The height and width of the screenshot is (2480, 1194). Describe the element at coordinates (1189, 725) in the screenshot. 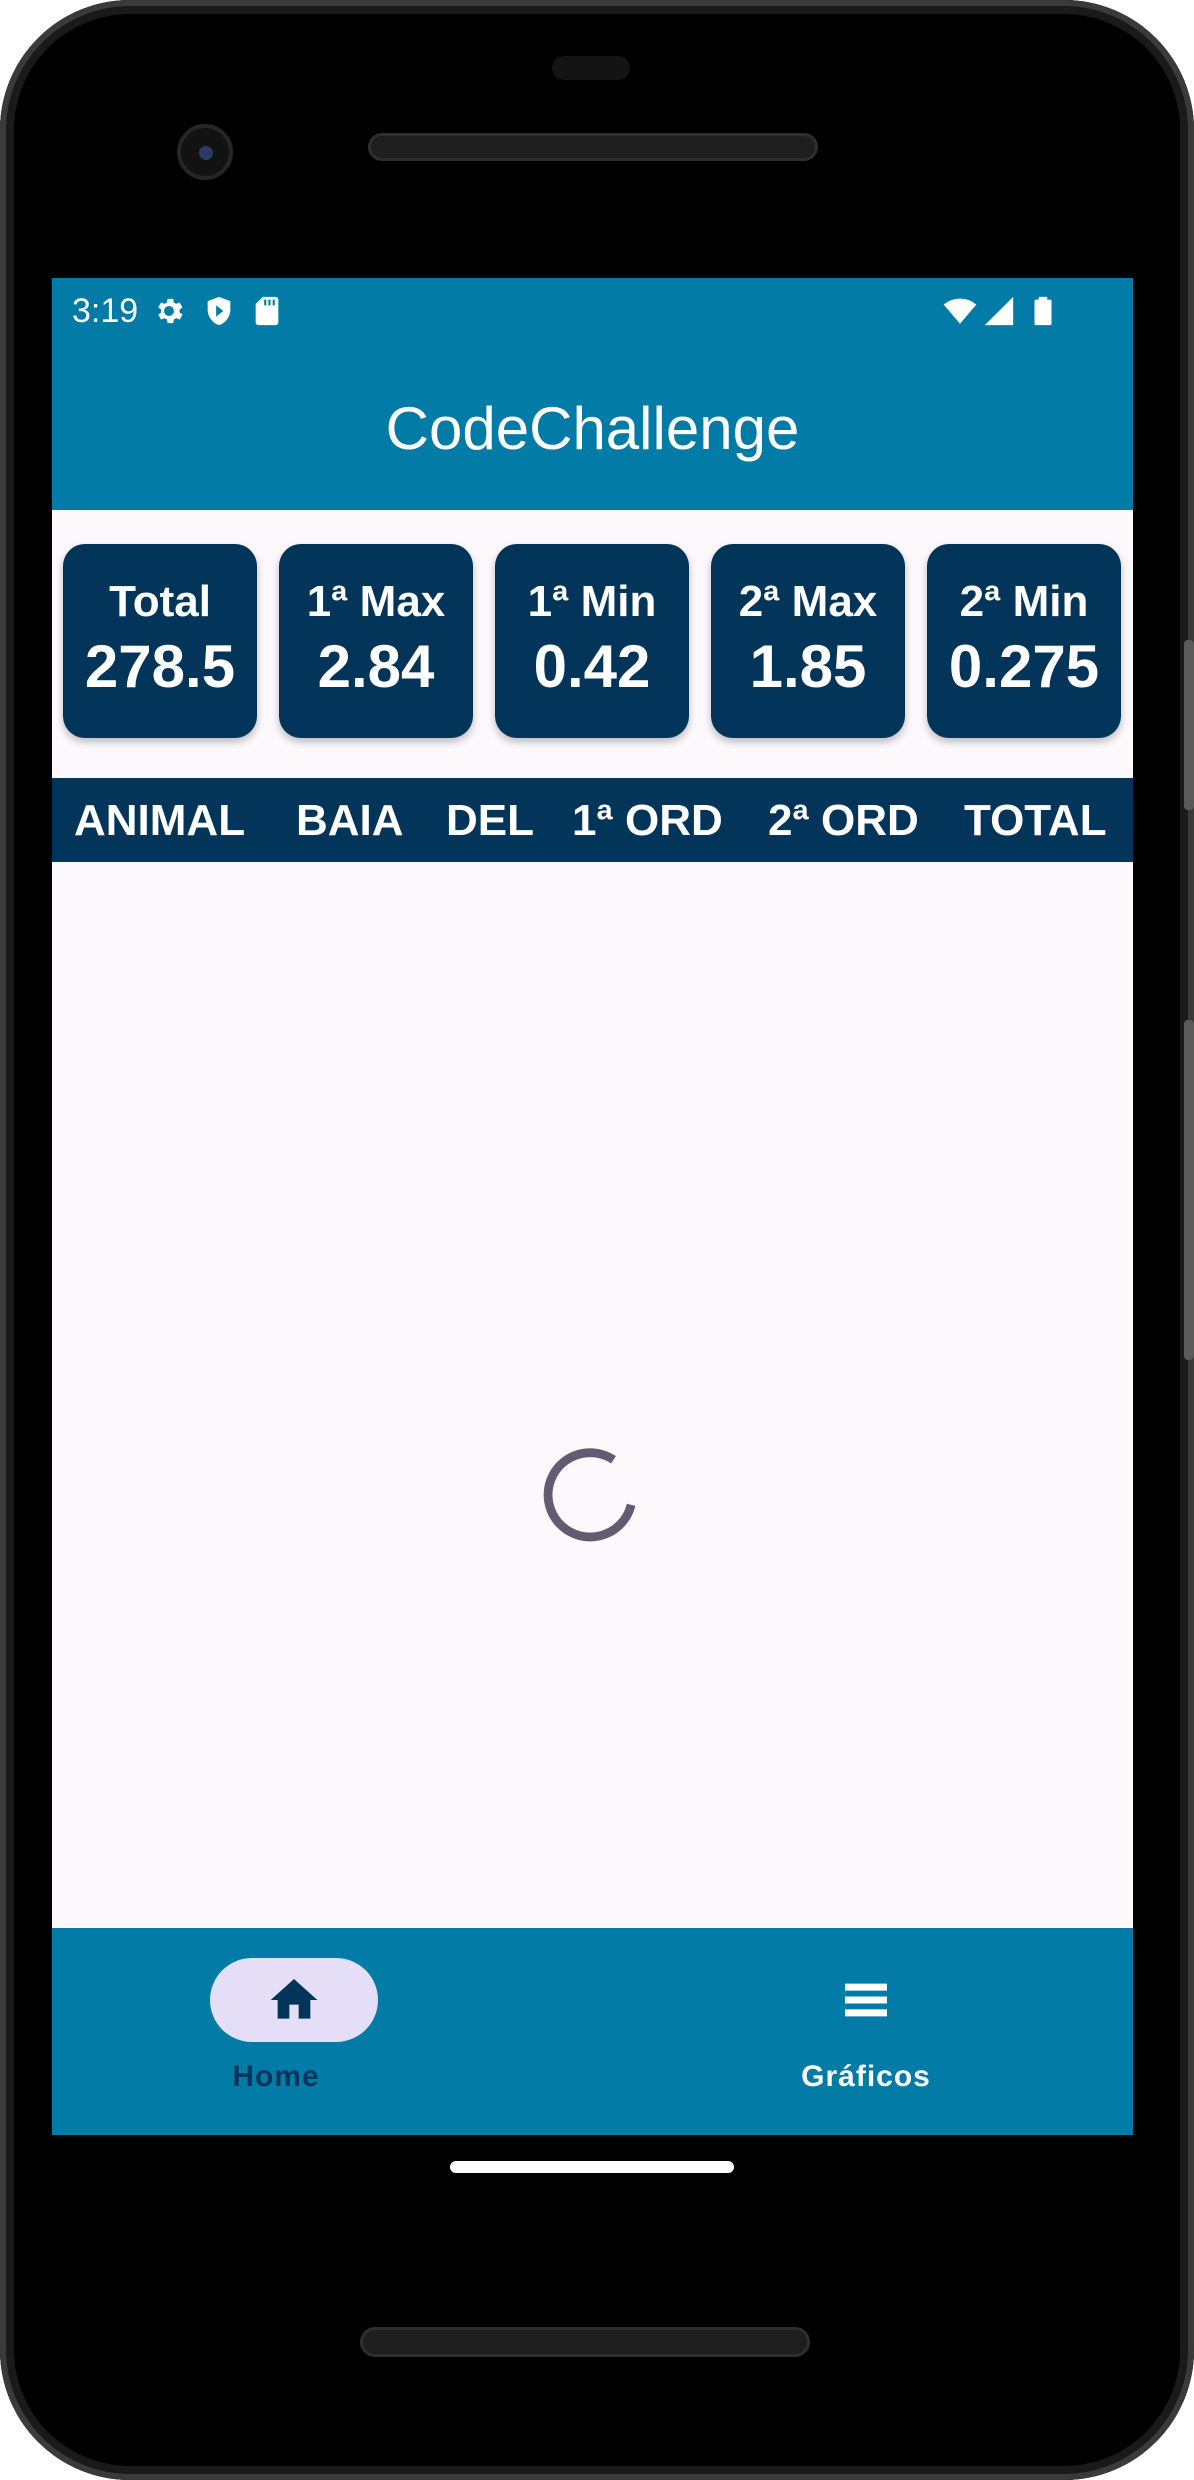

I see `power-button` at that location.